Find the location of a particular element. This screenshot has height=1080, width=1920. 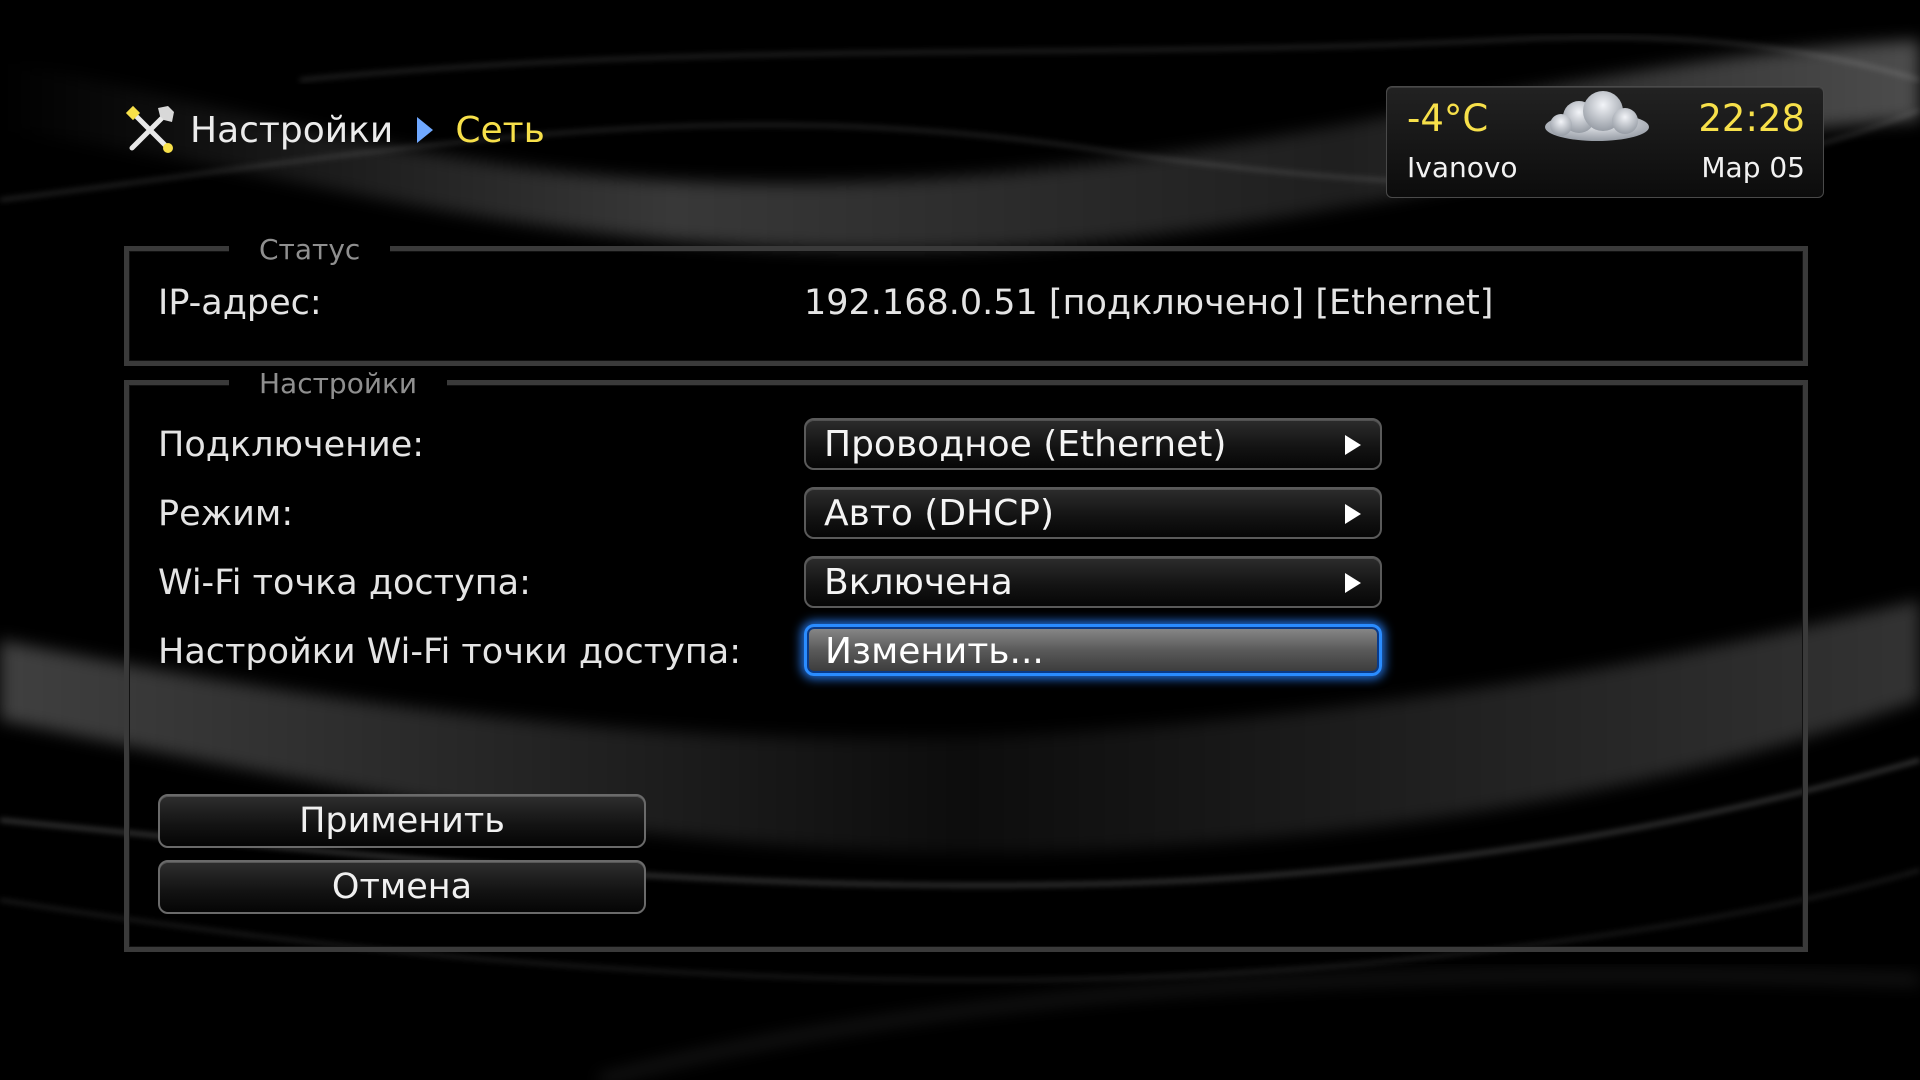

clock-time: 22:28 is located at coordinates (1751, 118).